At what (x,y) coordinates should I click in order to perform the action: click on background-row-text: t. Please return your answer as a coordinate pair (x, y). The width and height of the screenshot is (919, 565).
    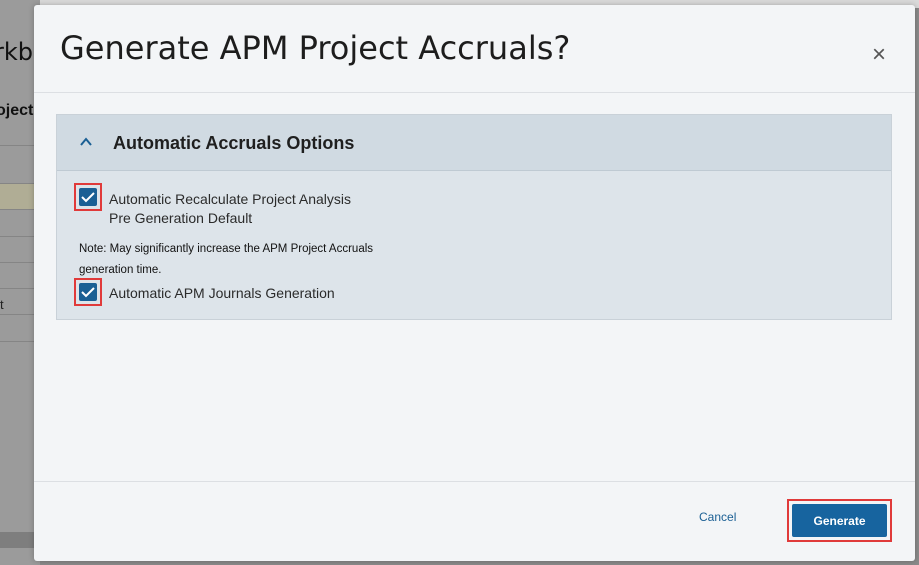
    Looking at the image, I should click on (2, 304).